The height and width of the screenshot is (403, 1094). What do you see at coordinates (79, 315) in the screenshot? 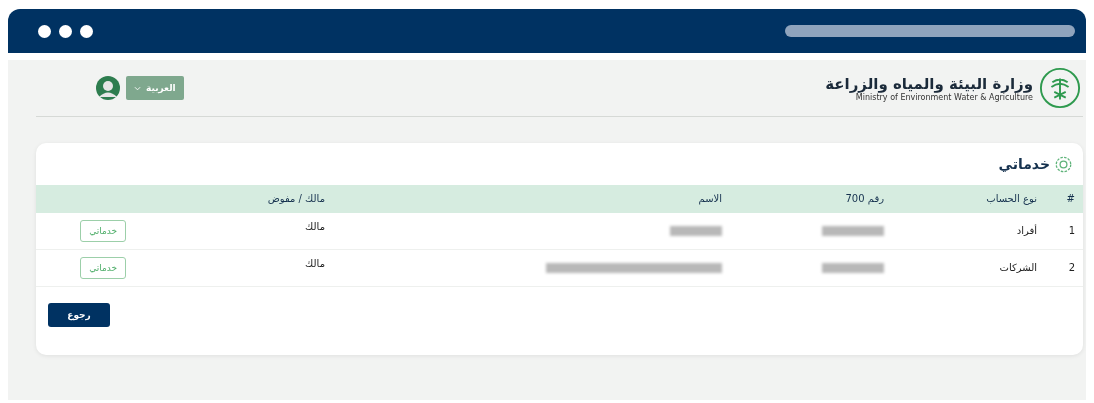
I see `back-button: رجوع` at bounding box center [79, 315].